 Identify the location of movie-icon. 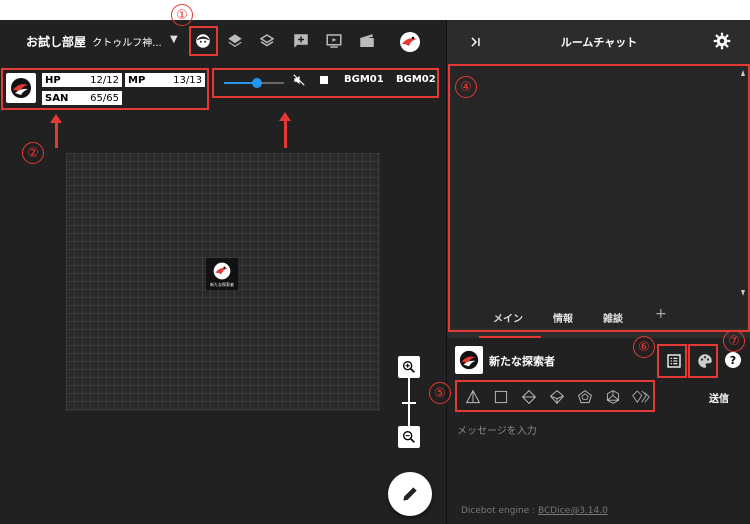
(367, 41).